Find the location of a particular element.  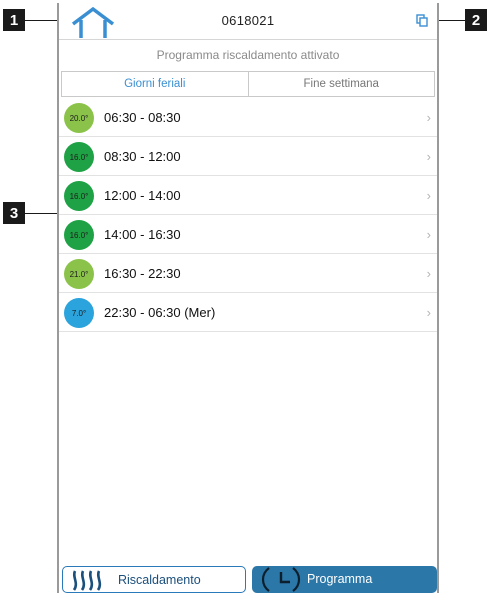

time-range: 06:30 - 08:30 is located at coordinates (142, 117).